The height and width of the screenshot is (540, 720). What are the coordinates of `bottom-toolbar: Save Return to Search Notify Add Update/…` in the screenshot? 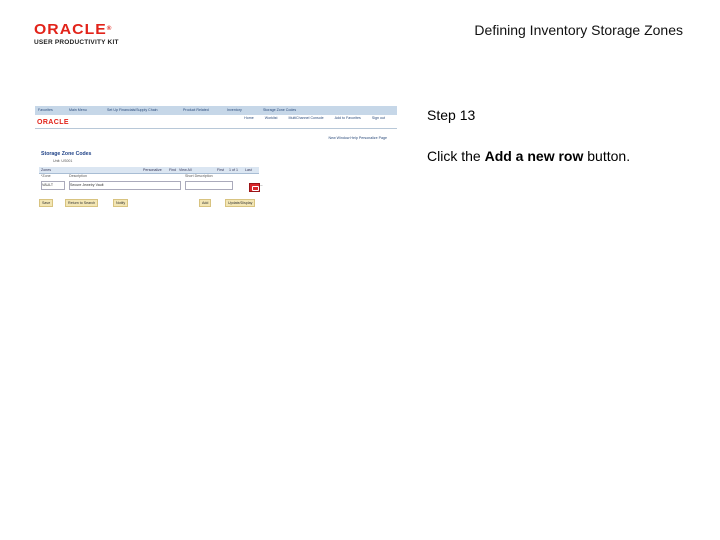 It's located at (153, 203).